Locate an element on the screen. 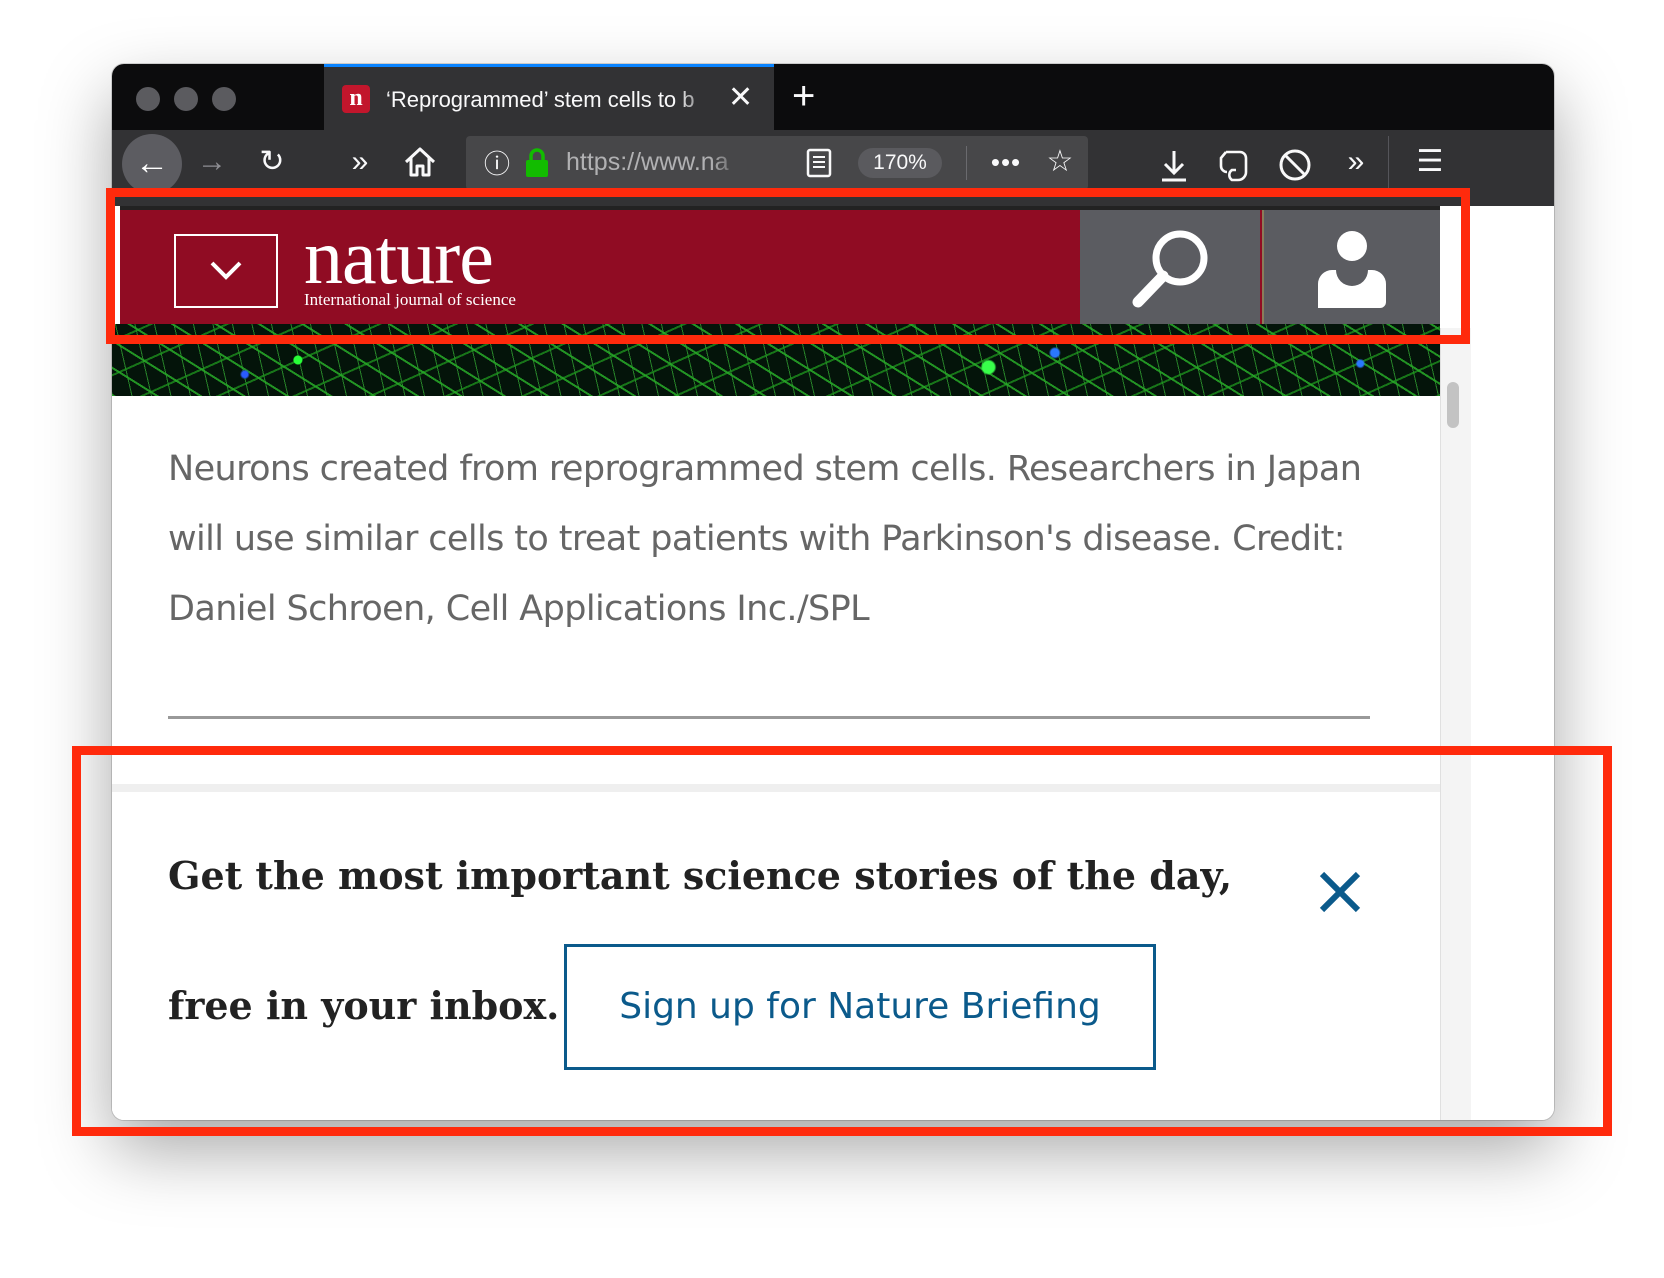  tab-title: ‘Reprogrammed’ stem cells to b is located at coordinates (540, 99).